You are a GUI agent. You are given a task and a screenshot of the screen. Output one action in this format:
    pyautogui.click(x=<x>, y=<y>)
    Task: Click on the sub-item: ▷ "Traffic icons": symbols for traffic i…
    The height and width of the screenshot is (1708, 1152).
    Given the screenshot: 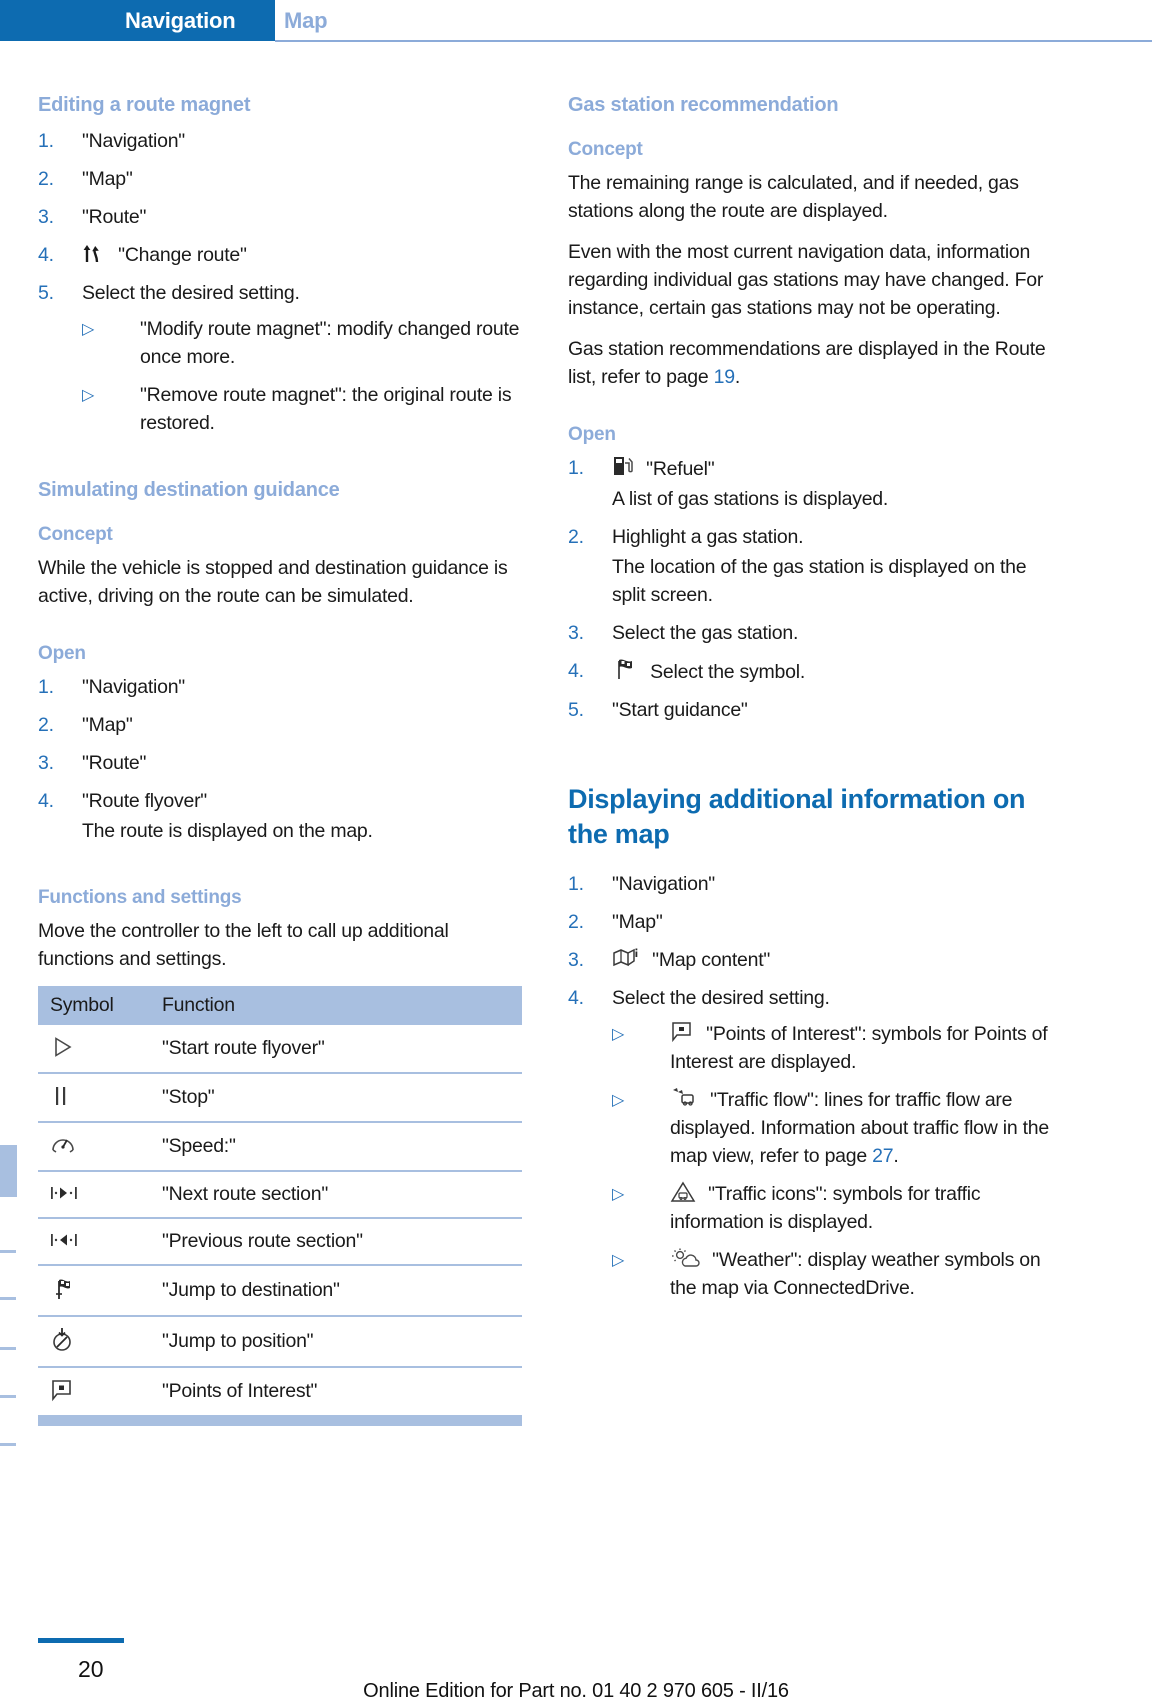 What is the action you would take?
    pyautogui.click(x=832, y=1208)
    